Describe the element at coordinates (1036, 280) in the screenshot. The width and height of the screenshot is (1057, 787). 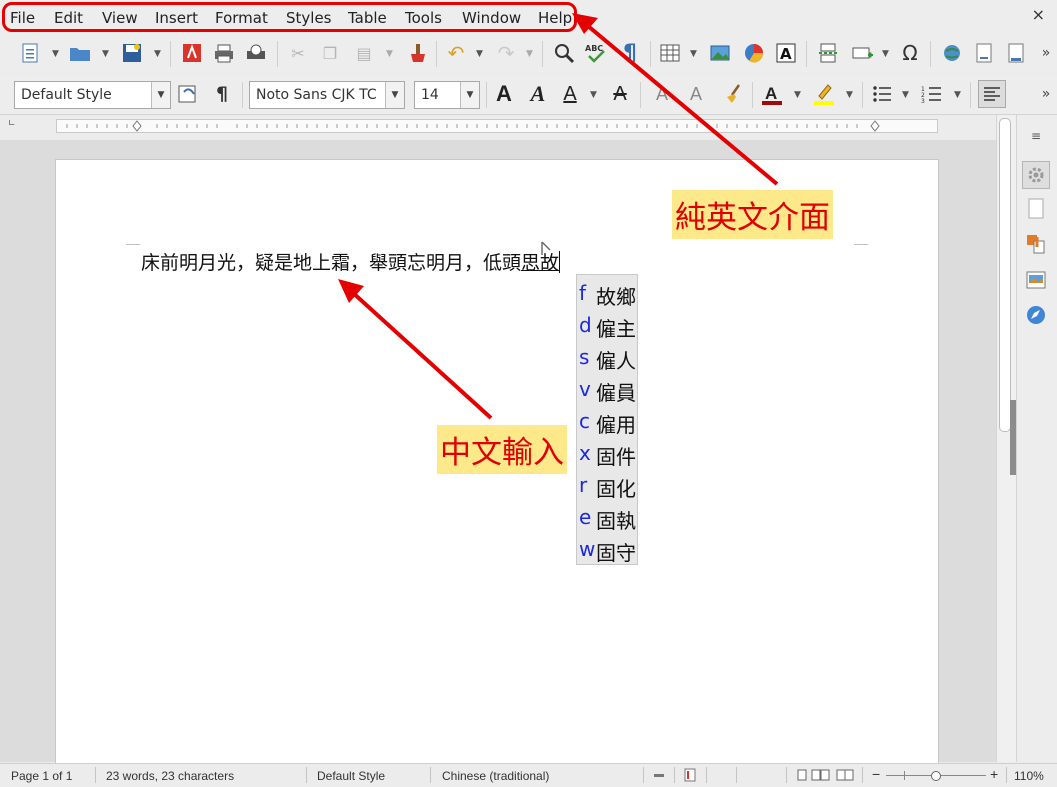
I see `gallery-icon` at that location.